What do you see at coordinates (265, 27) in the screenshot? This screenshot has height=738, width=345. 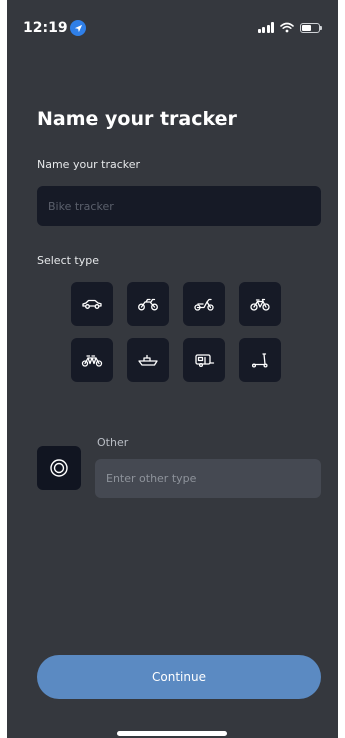 I see `cellular-signal-icon` at bounding box center [265, 27].